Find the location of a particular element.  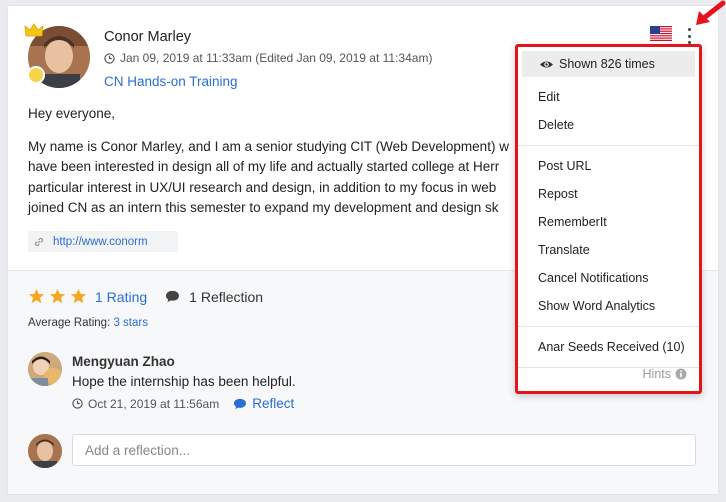

reply-avatar is located at coordinates (45, 369).